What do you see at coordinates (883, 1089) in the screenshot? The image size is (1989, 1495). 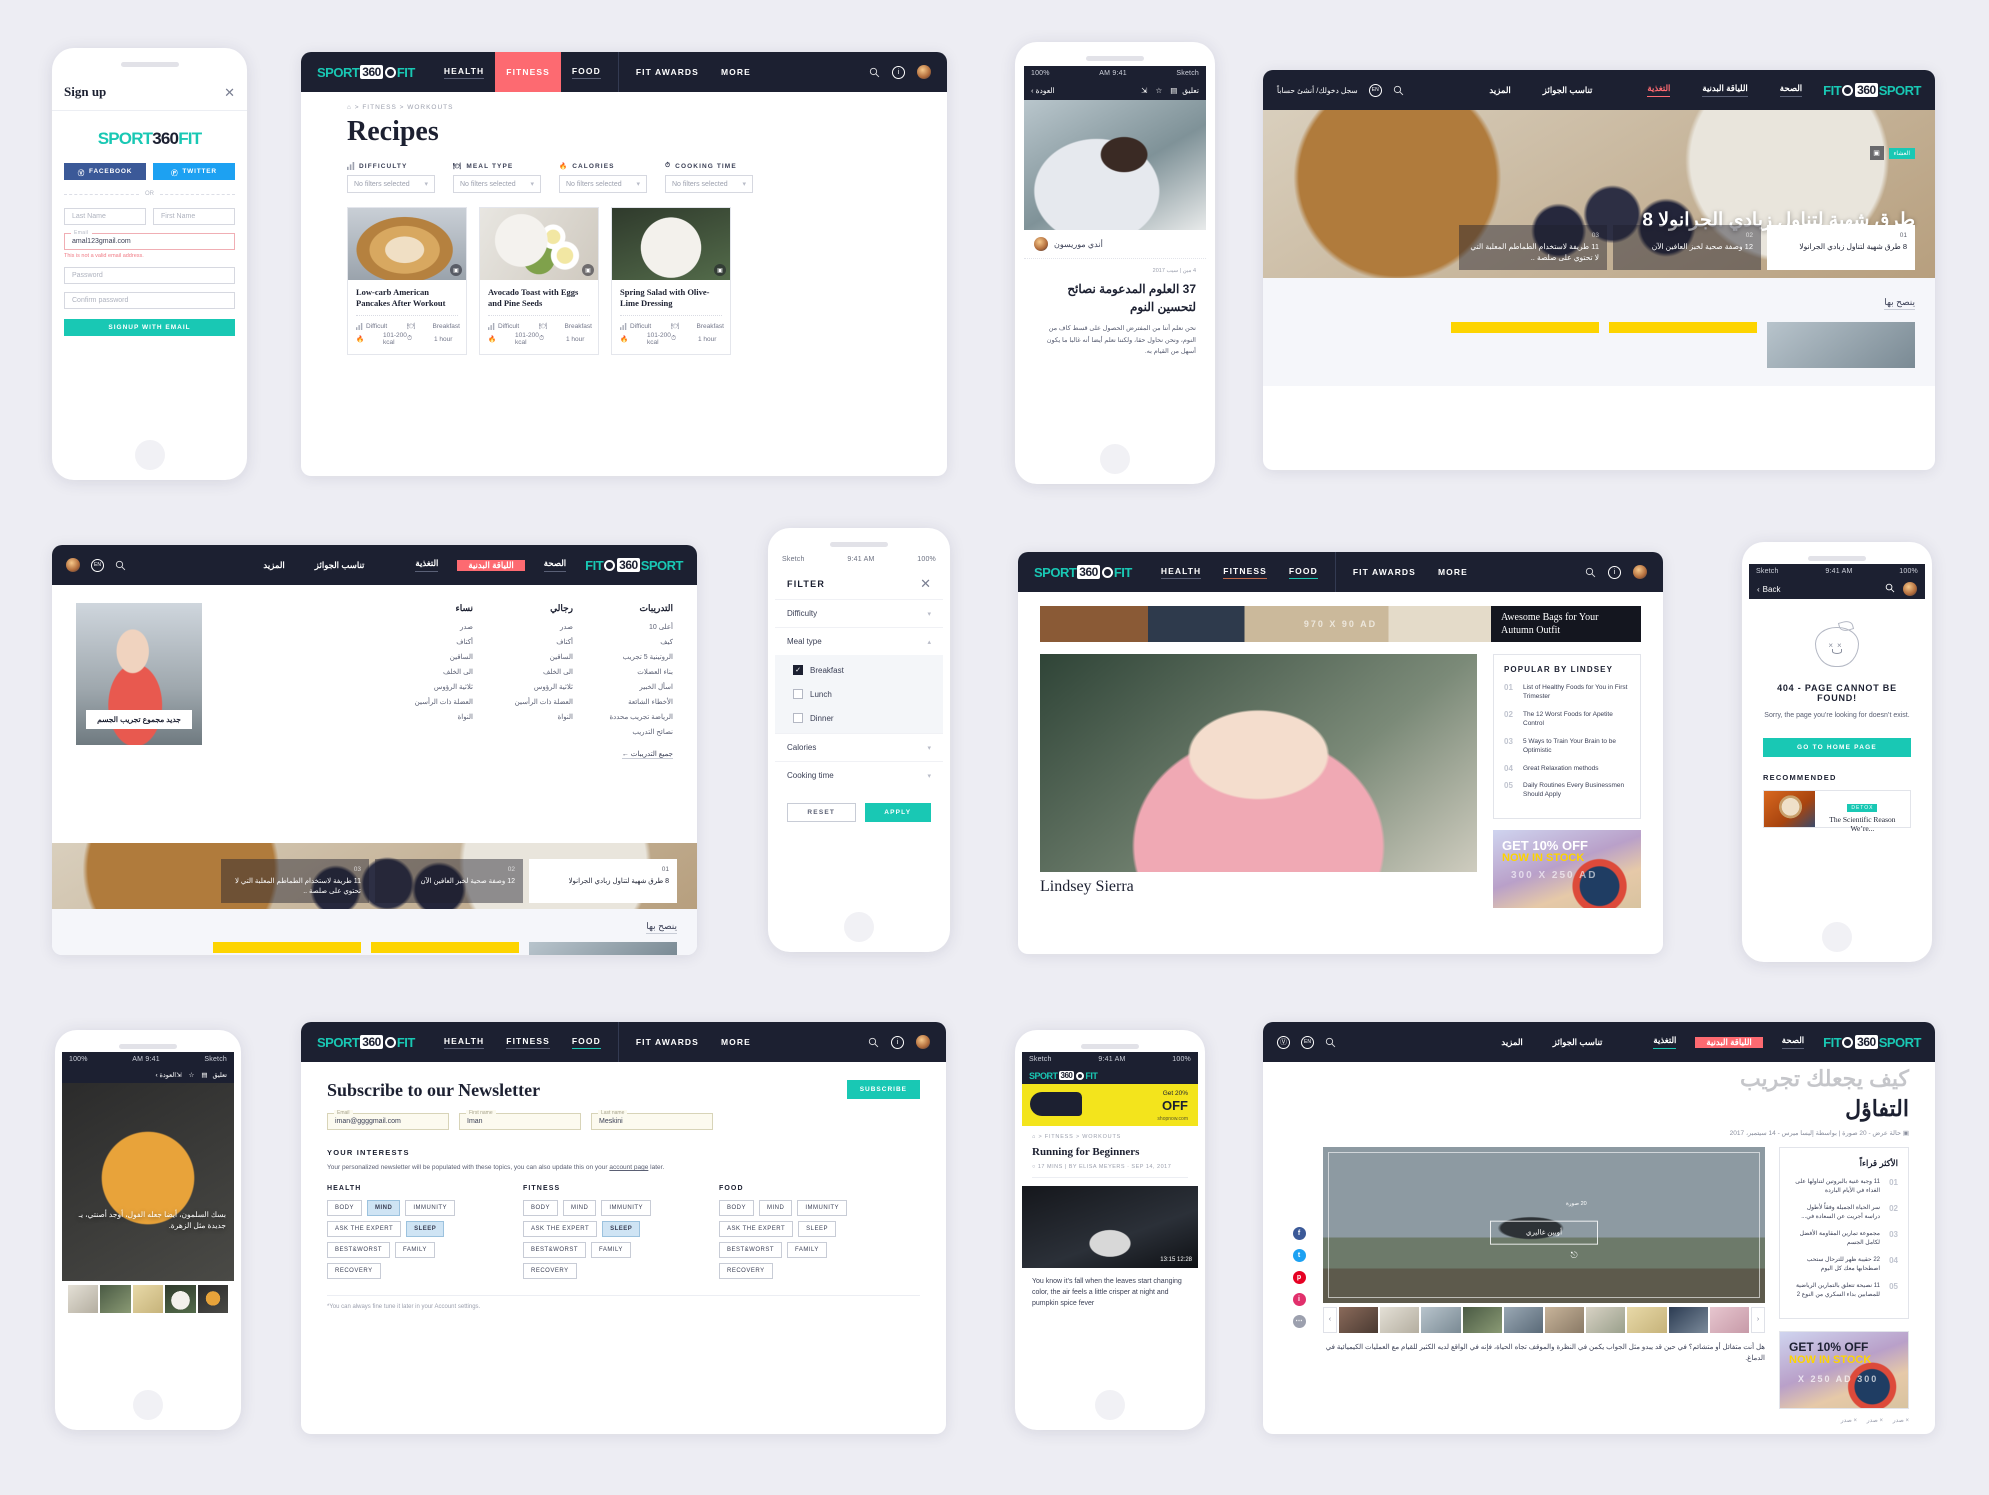 I see `subscribe-button: SUBSCRIBE` at bounding box center [883, 1089].